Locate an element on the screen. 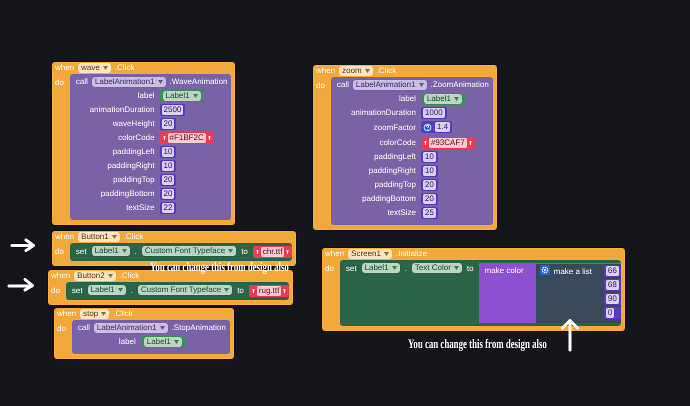  number-field: 25 is located at coordinates (429, 213).